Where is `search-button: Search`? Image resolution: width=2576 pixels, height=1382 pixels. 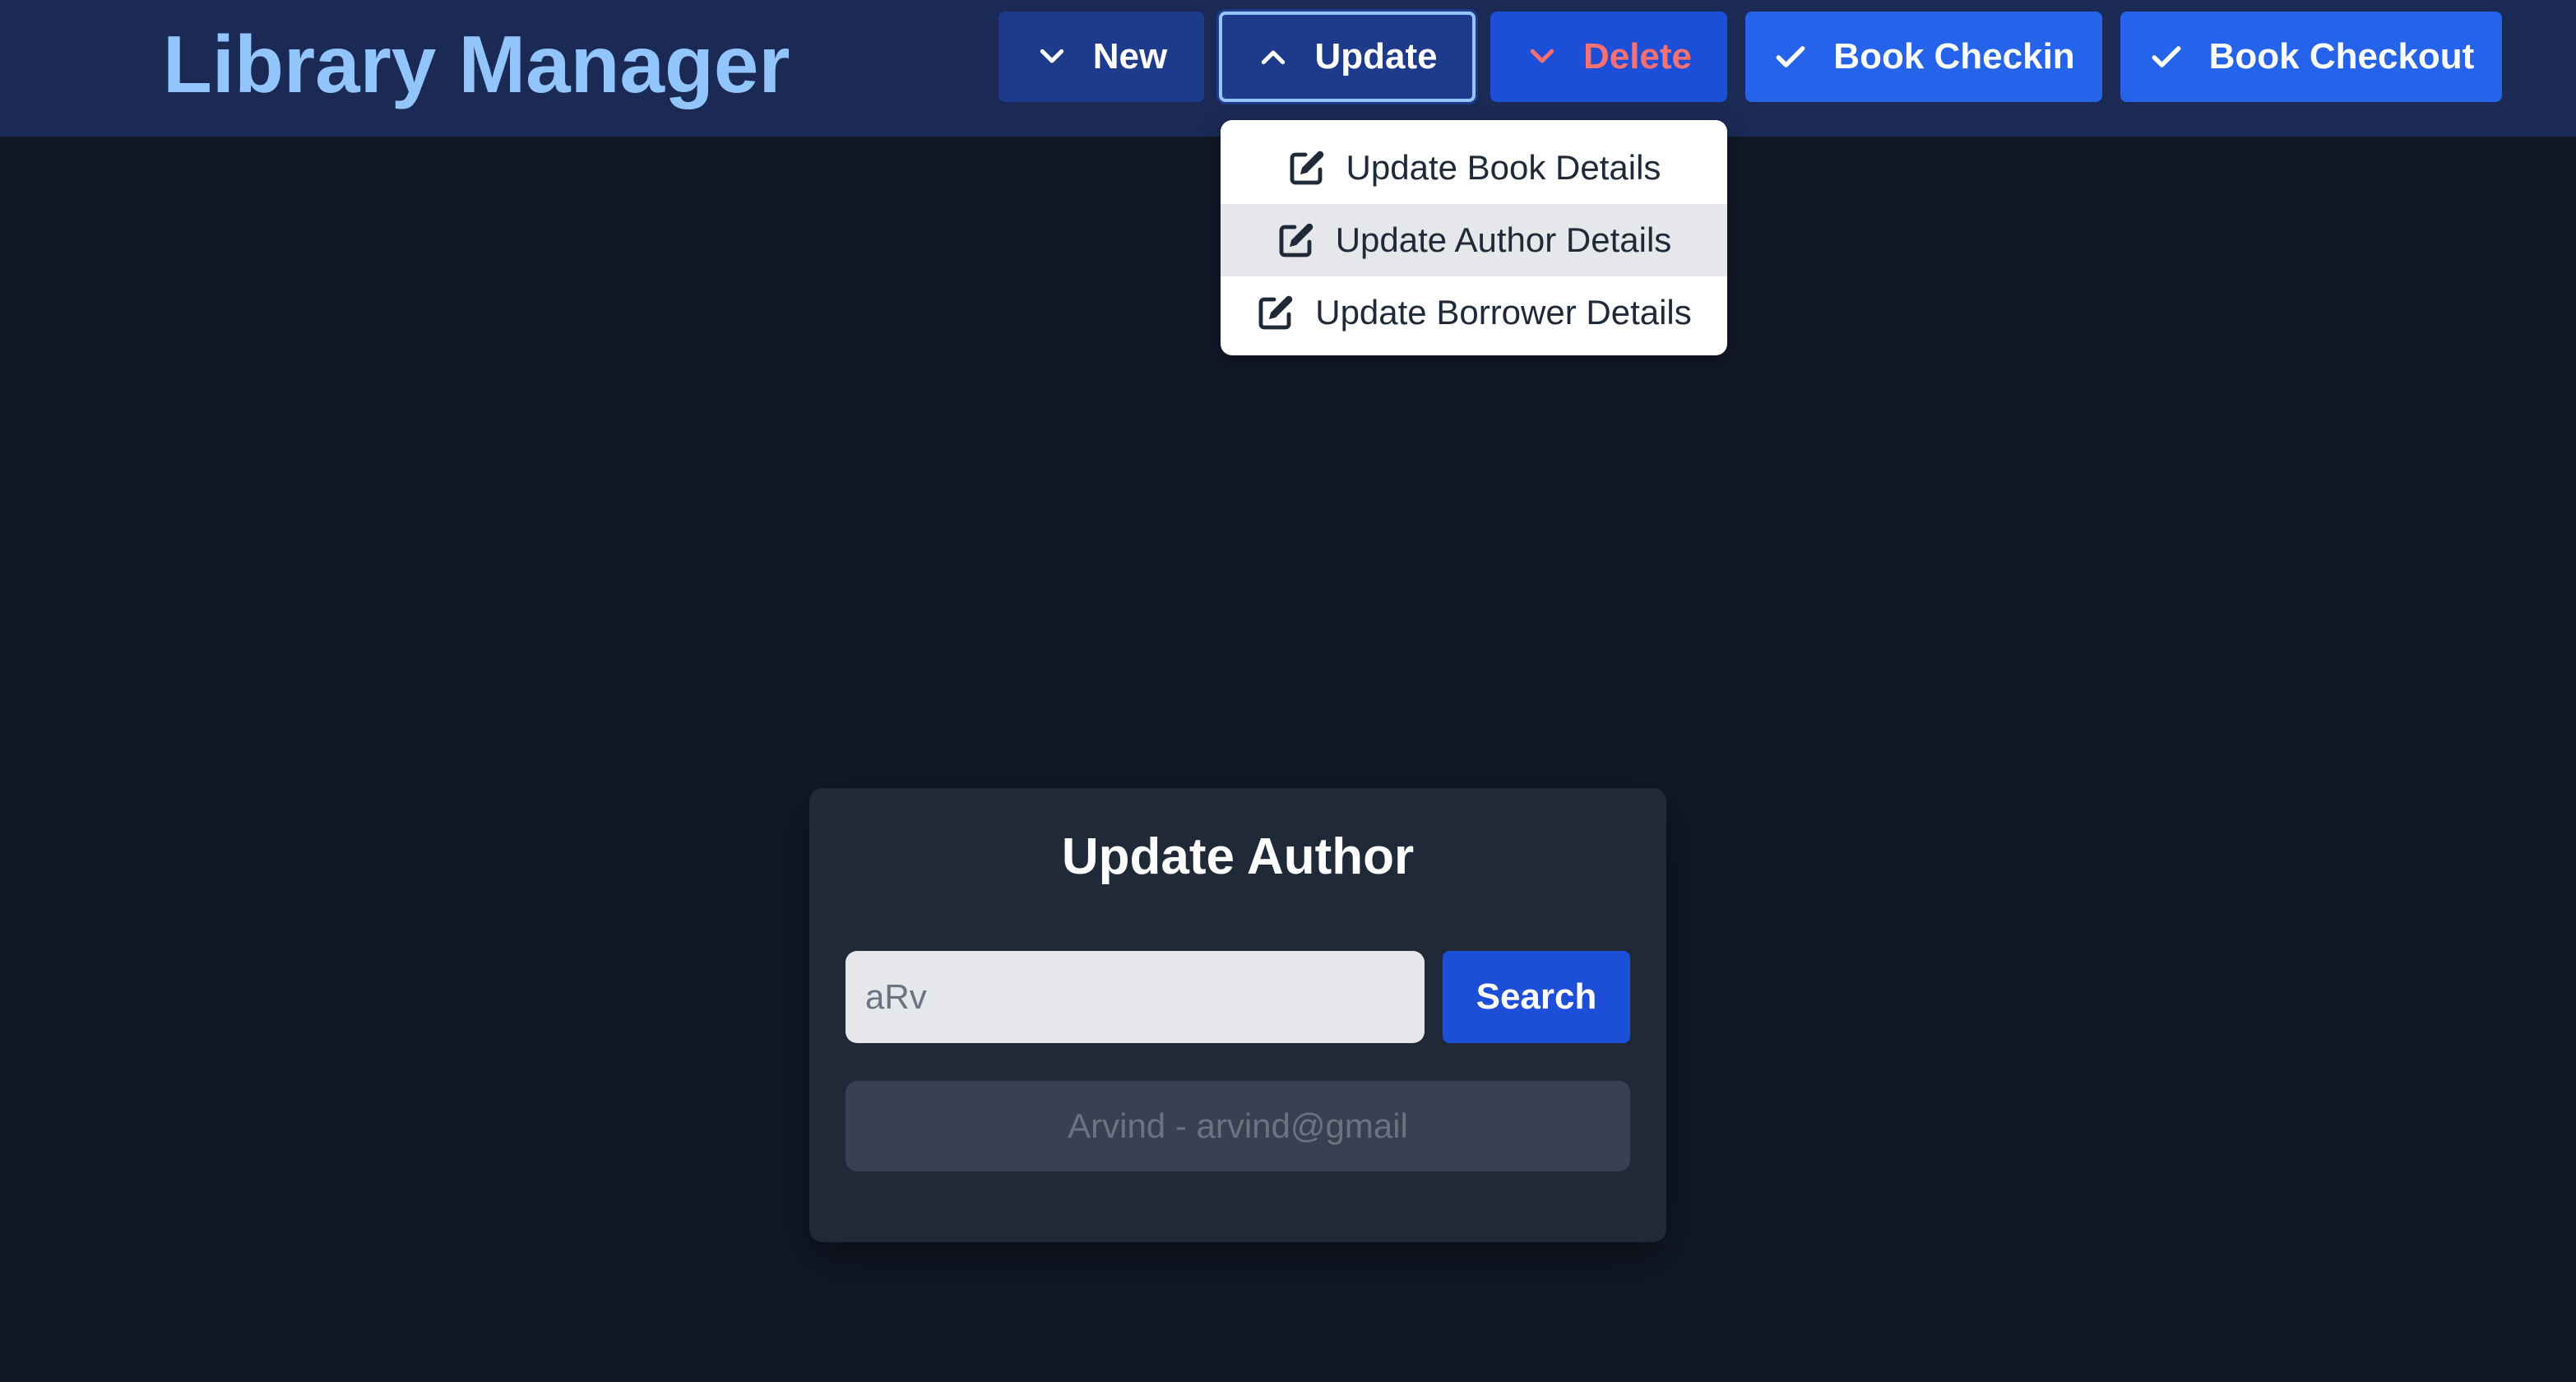
search-button: Search is located at coordinates (1537, 997).